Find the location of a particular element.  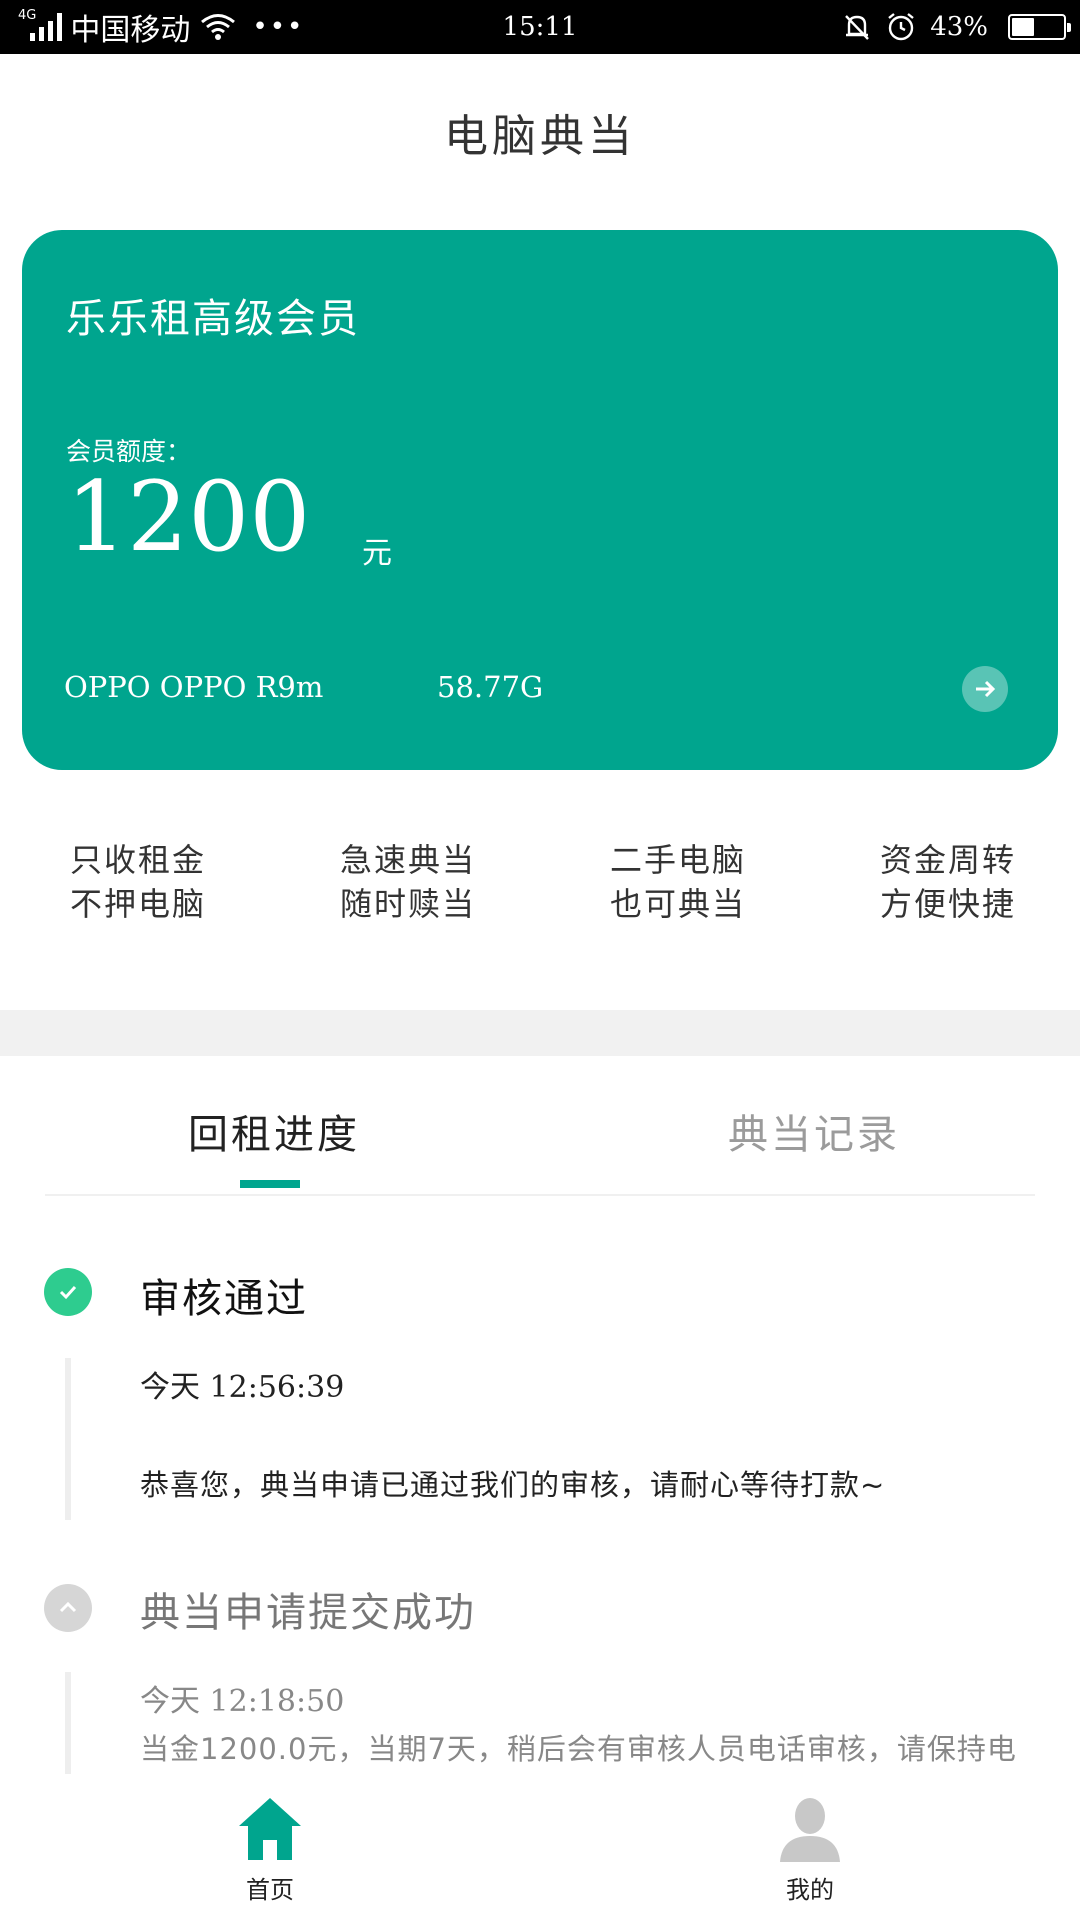

feature-line: 也可典当 is located at coordinates (678, 904).